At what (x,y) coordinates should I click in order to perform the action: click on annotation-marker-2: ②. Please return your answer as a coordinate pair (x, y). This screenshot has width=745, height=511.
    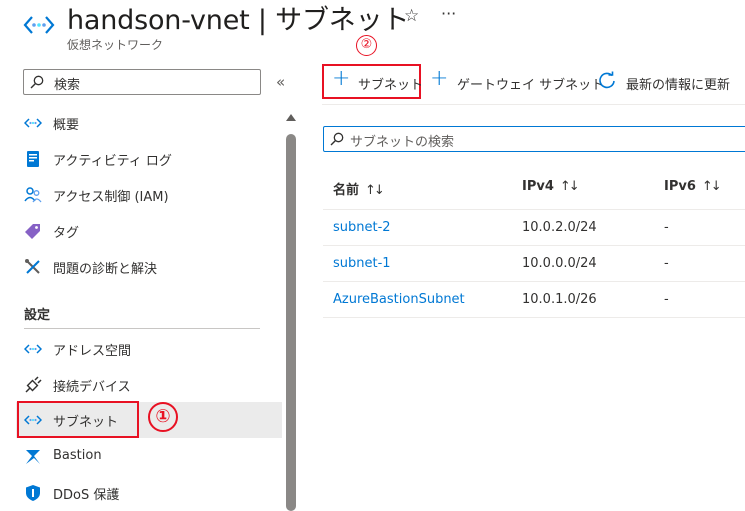
    Looking at the image, I should click on (366, 45).